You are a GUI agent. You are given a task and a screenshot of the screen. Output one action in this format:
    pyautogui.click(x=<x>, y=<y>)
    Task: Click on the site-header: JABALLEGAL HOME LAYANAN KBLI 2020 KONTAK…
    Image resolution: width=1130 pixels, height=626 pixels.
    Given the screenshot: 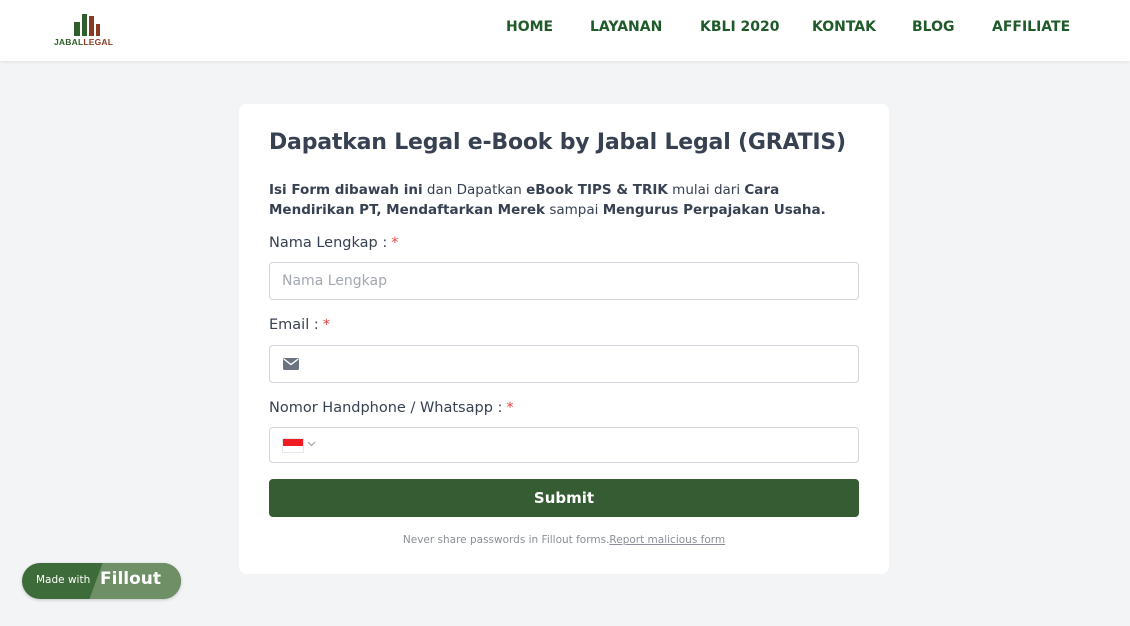 What is the action you would take?
    pyautogui.click(x=565, y=30)
    